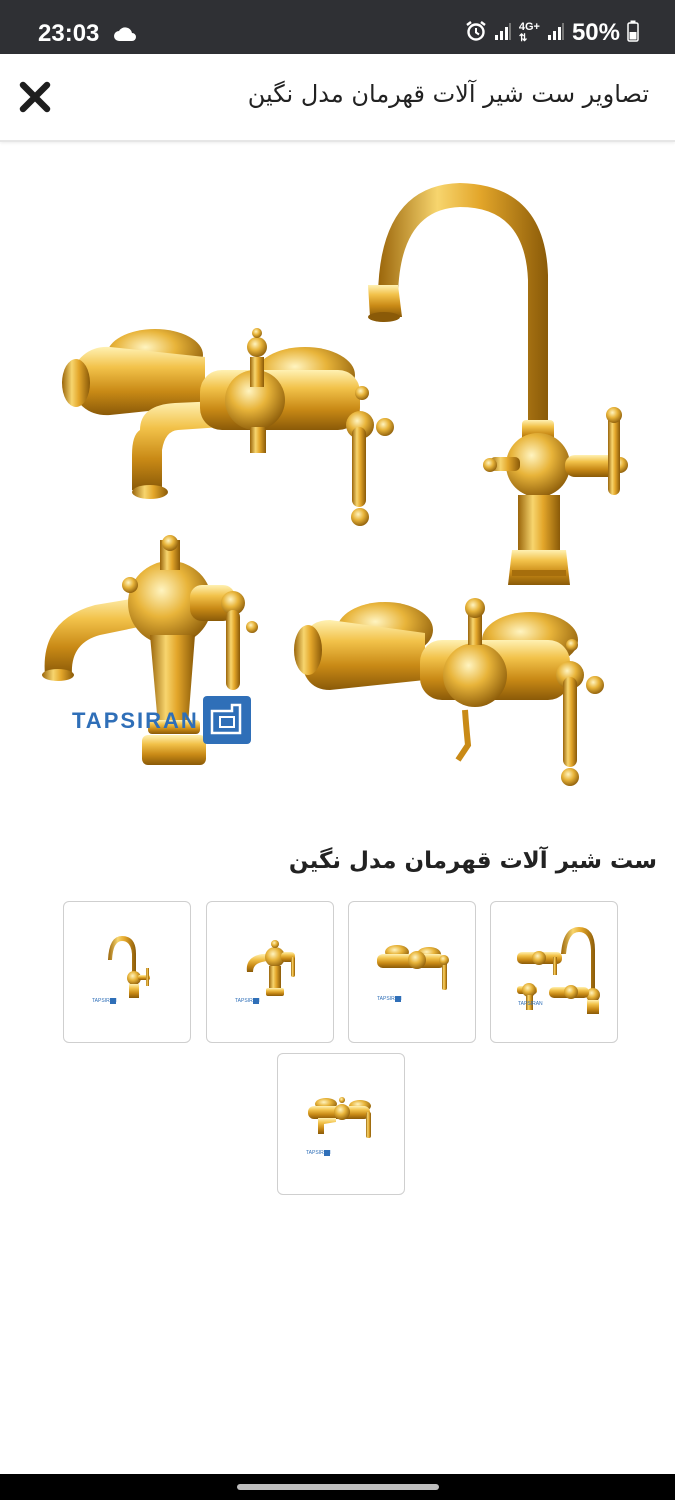  What do you see at coordinates (633, 33) in the screenshot?
I see `battery-icon` at bounding box center [633, 33].